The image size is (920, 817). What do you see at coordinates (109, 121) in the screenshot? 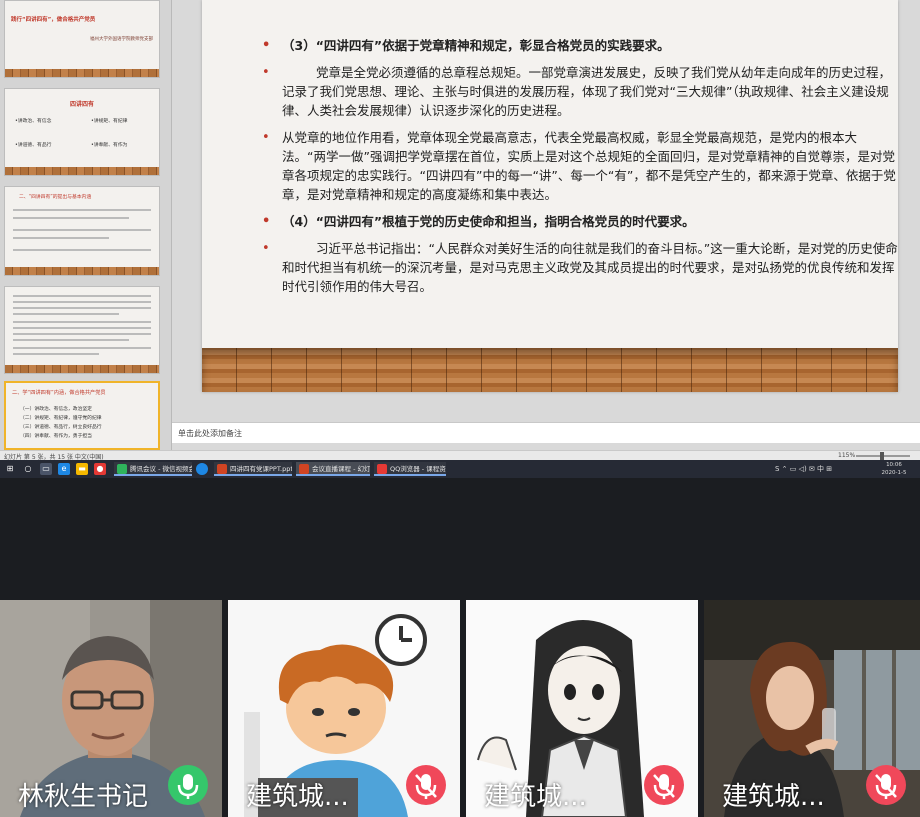
I see `thumbnail-item: •讲规矩、有纪律` at bounding box center [109, 121].